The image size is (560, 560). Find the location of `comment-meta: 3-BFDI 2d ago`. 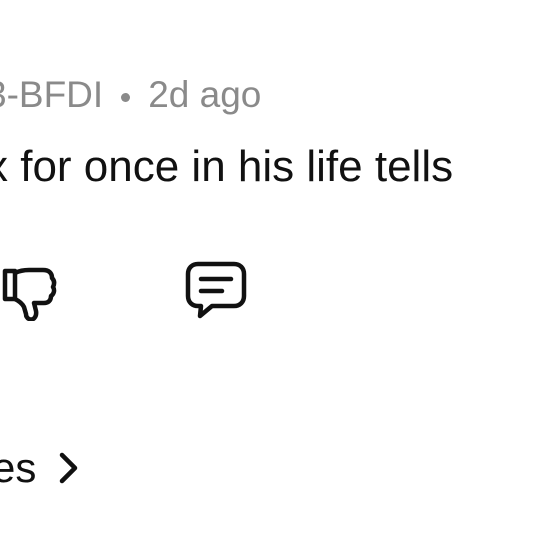

comment-meta: 3-BFDI 2d ago is located at coordinates (130, 95).